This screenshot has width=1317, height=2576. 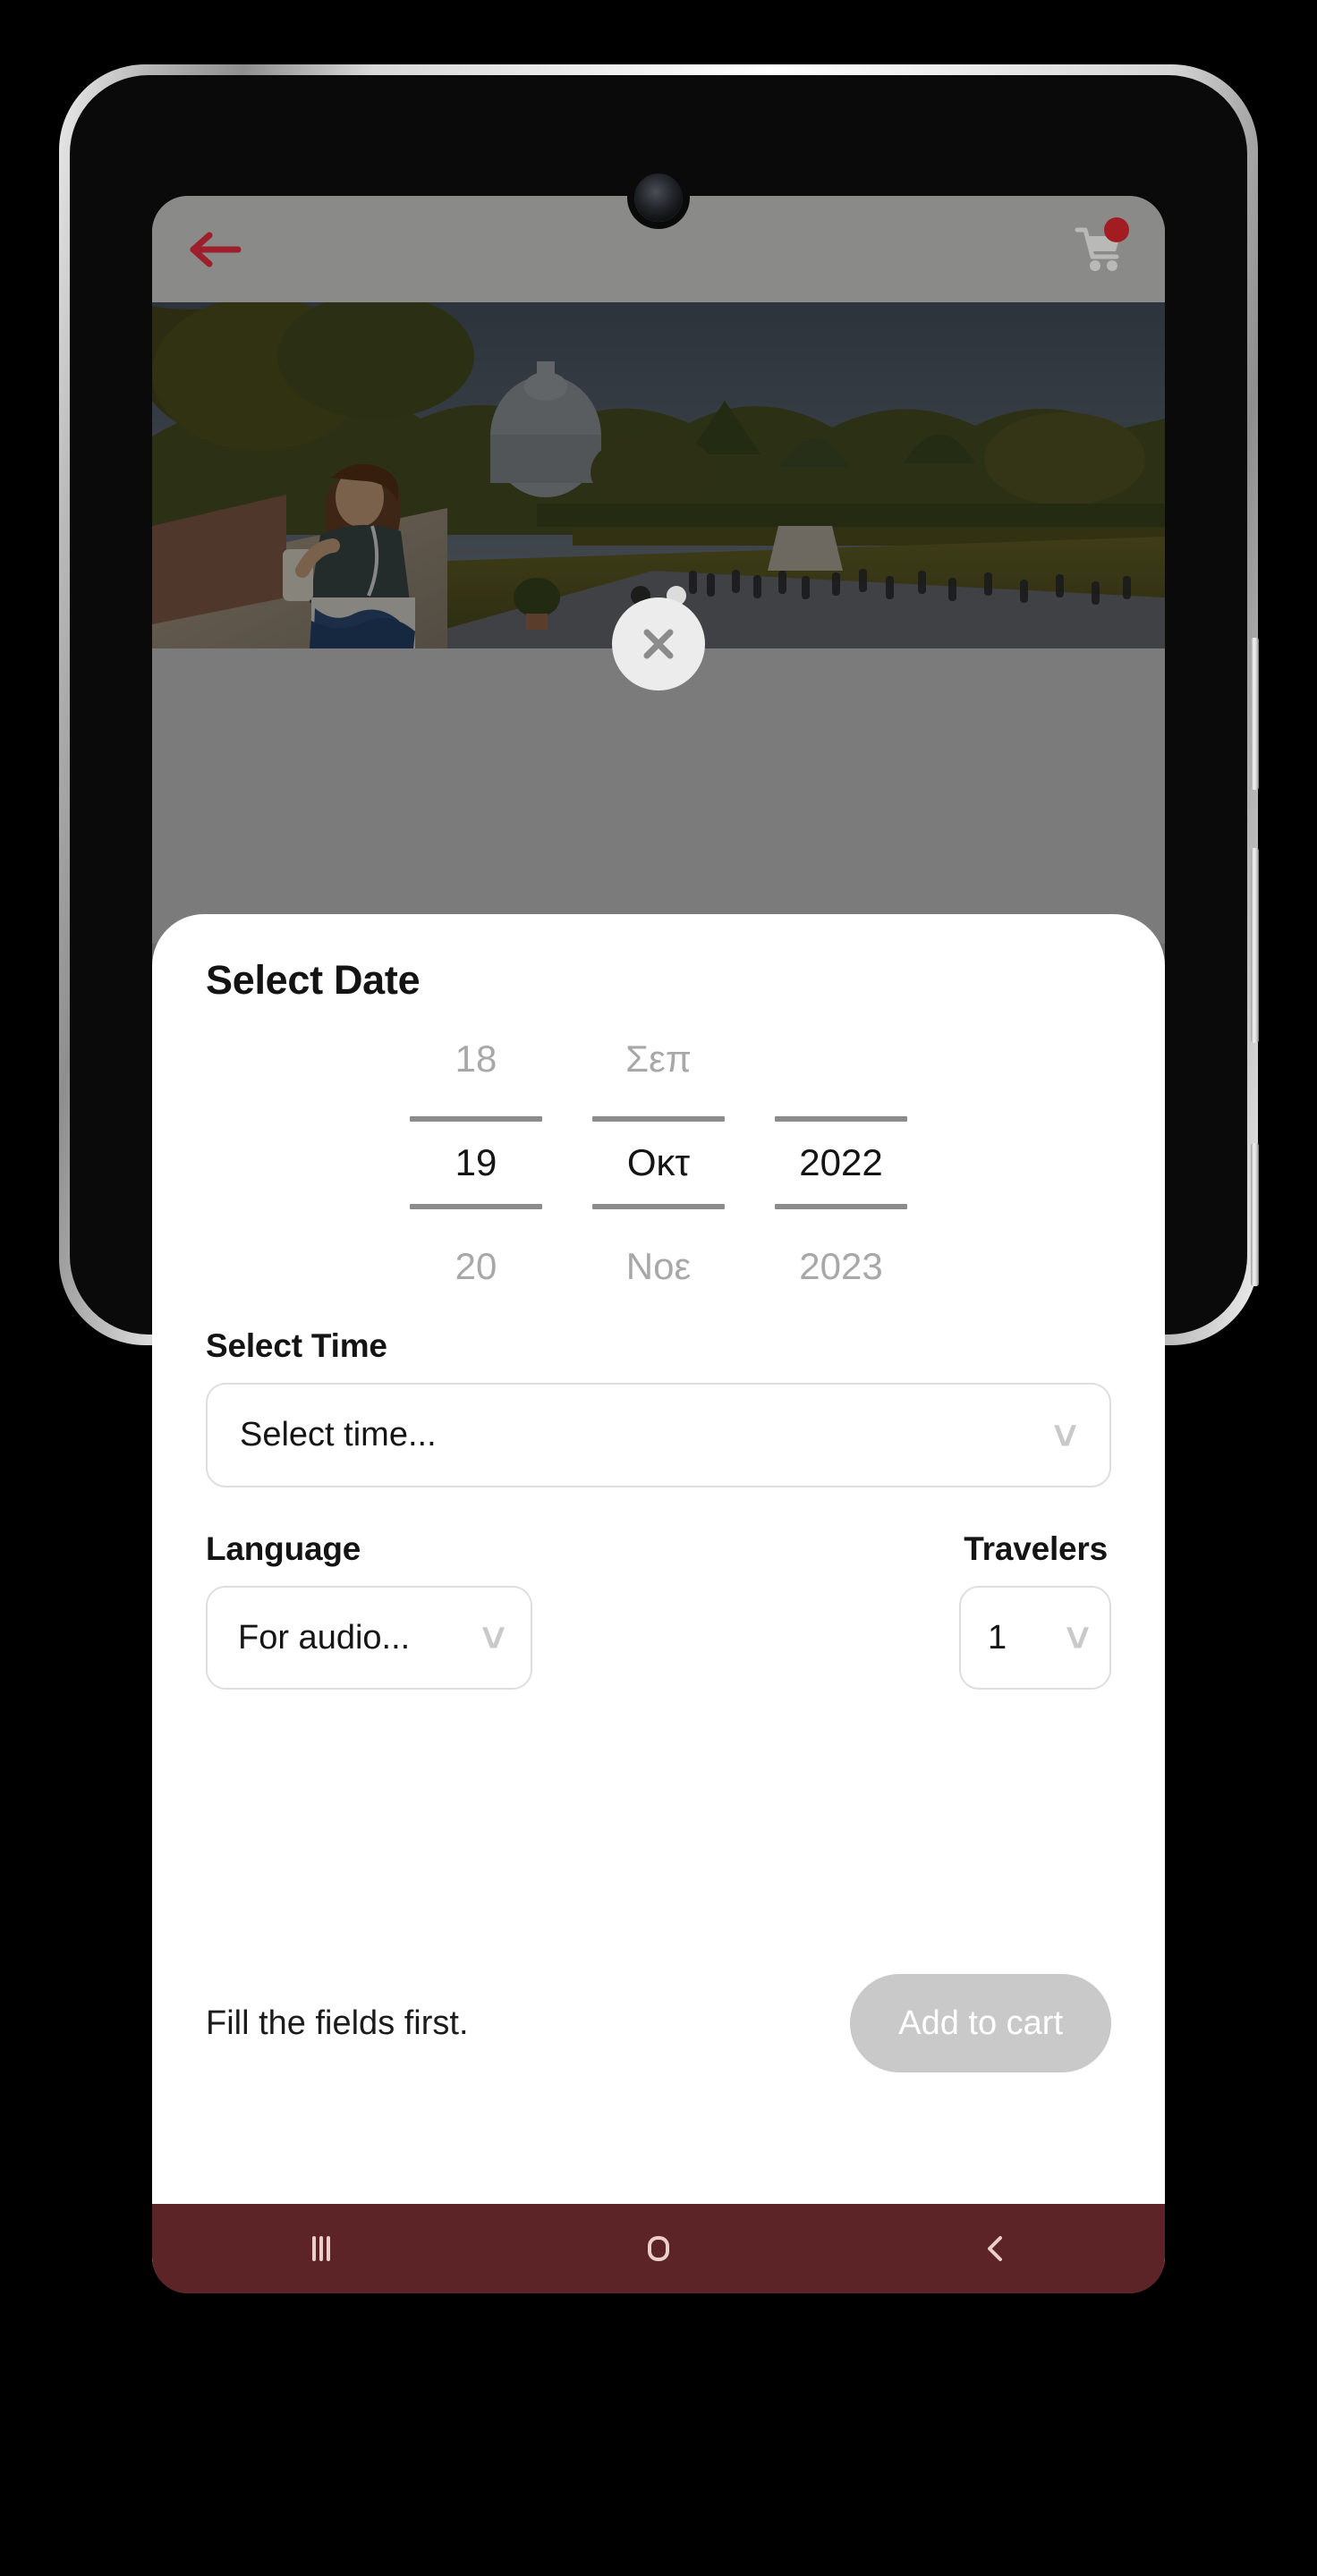 I want to click on select-time-label: Select Time, so click(x=297, y=1345).